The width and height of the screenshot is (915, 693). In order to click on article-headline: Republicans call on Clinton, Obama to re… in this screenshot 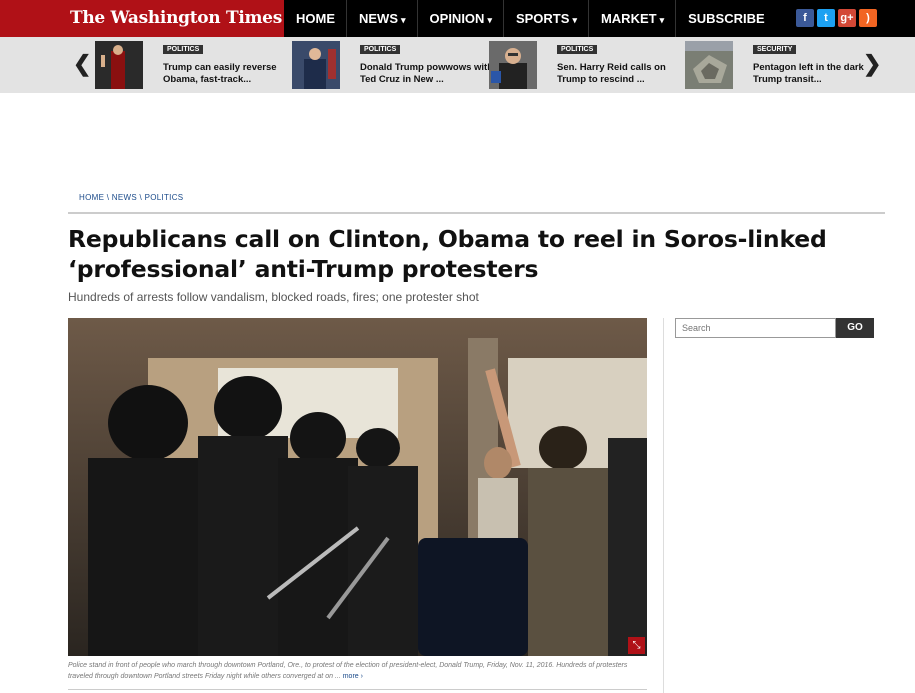, I will do `click(447, 254)`.